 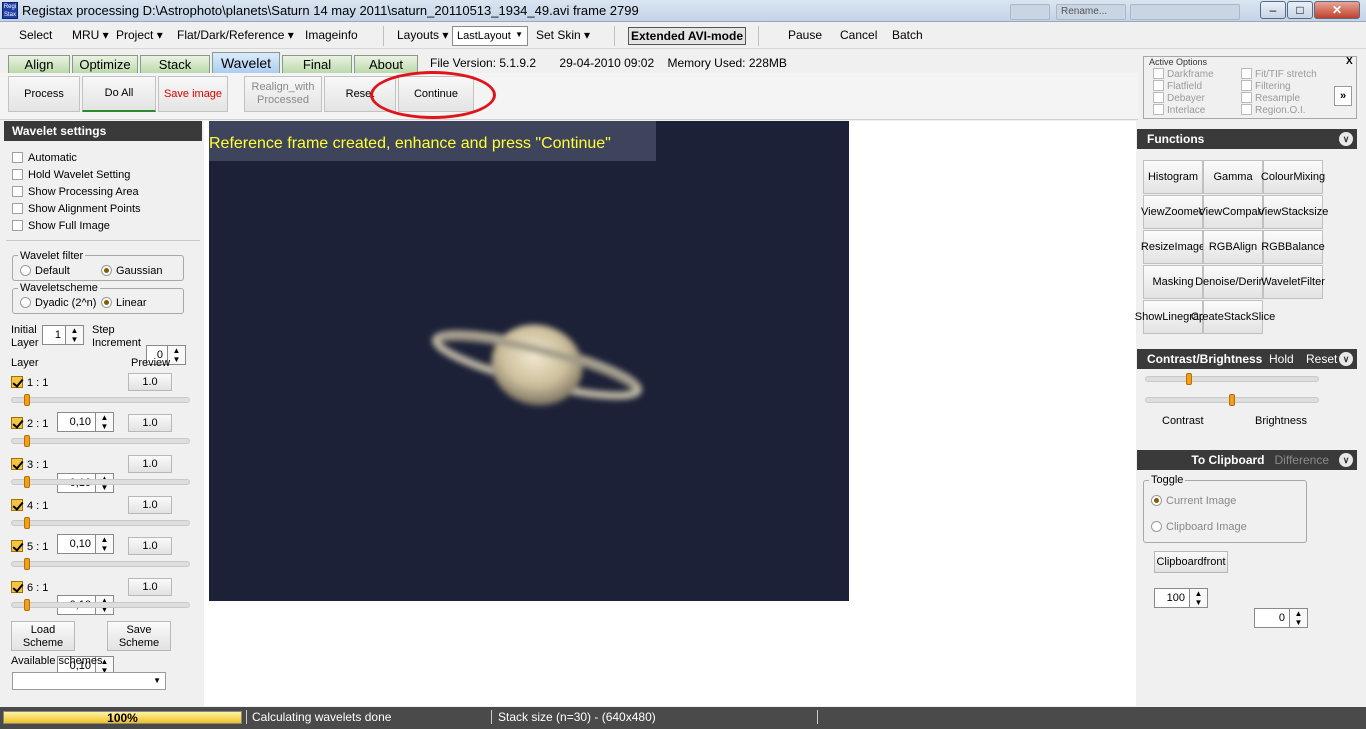 I want to click on process-button: Process, so click(x=44, y=94).